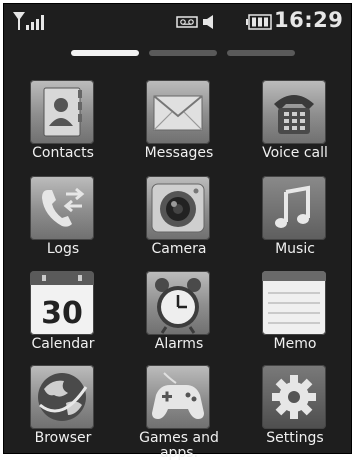 This screenshot has width=357, height=461. What do you see at coordinates (63, 344) in the screenshot?
I see `app-label: Calendar` at bounding box center [63, 344].